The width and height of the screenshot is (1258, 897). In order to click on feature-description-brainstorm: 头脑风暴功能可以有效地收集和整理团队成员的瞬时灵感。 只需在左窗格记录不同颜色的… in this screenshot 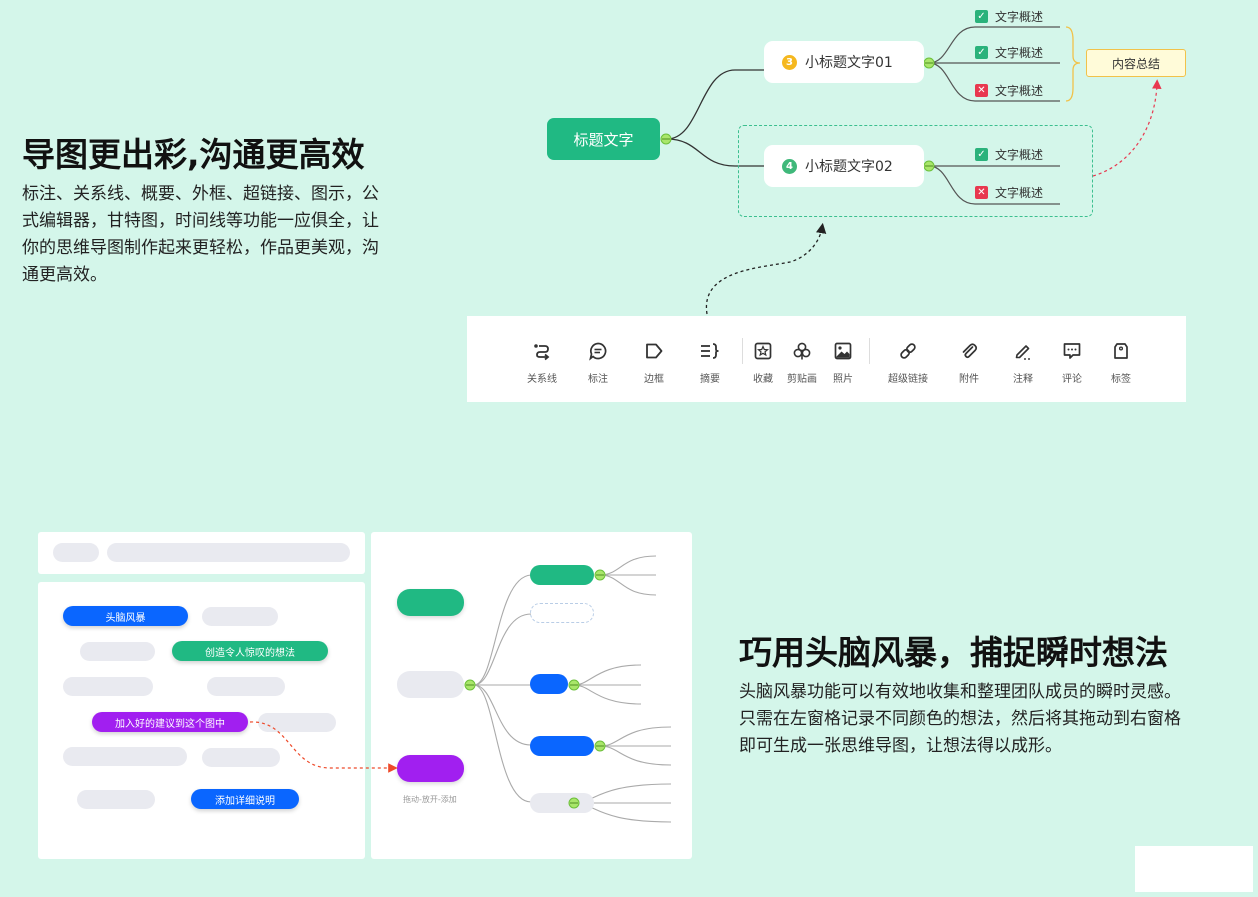, I will do `click(989, 719)`.